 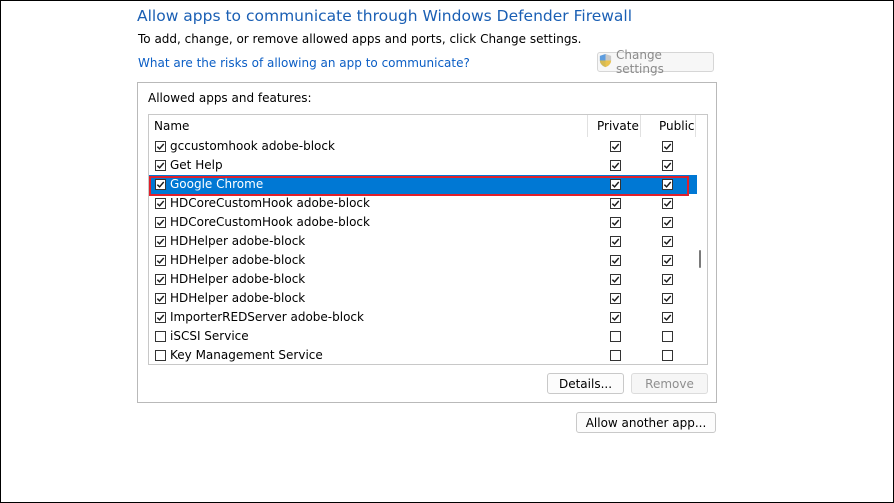 What do you see at coordinates (171, 126) in the screenshot?
I see `column-header-name: Name` at bounding box center [171, 126].